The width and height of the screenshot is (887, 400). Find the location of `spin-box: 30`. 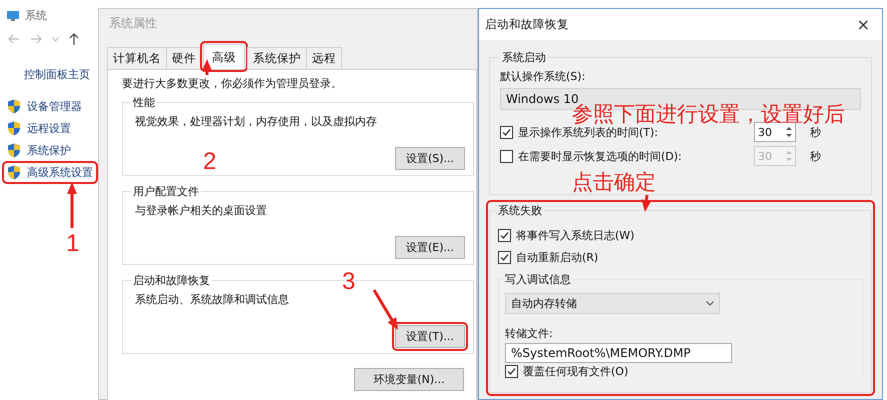

spin-box: 30 is located at coordinates (775, 132).